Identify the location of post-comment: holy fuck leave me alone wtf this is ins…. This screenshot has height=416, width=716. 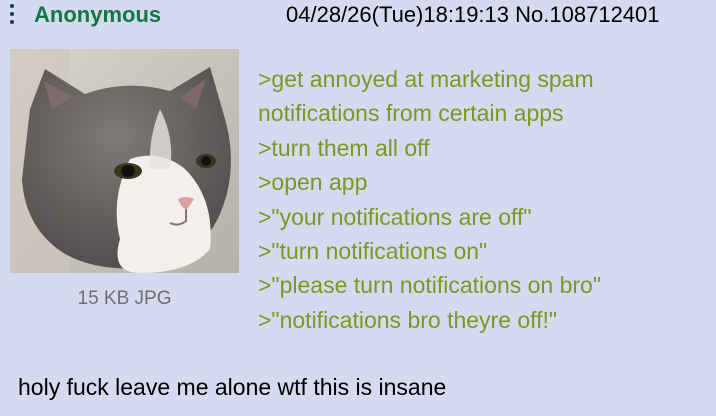
(232, 387).